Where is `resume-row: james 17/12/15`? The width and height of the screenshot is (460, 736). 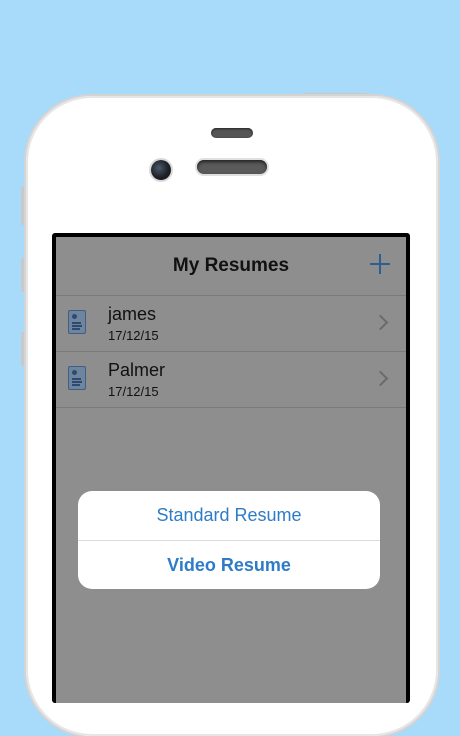 resume-row: james 17/12/15 is located at coordinates (231, 324).